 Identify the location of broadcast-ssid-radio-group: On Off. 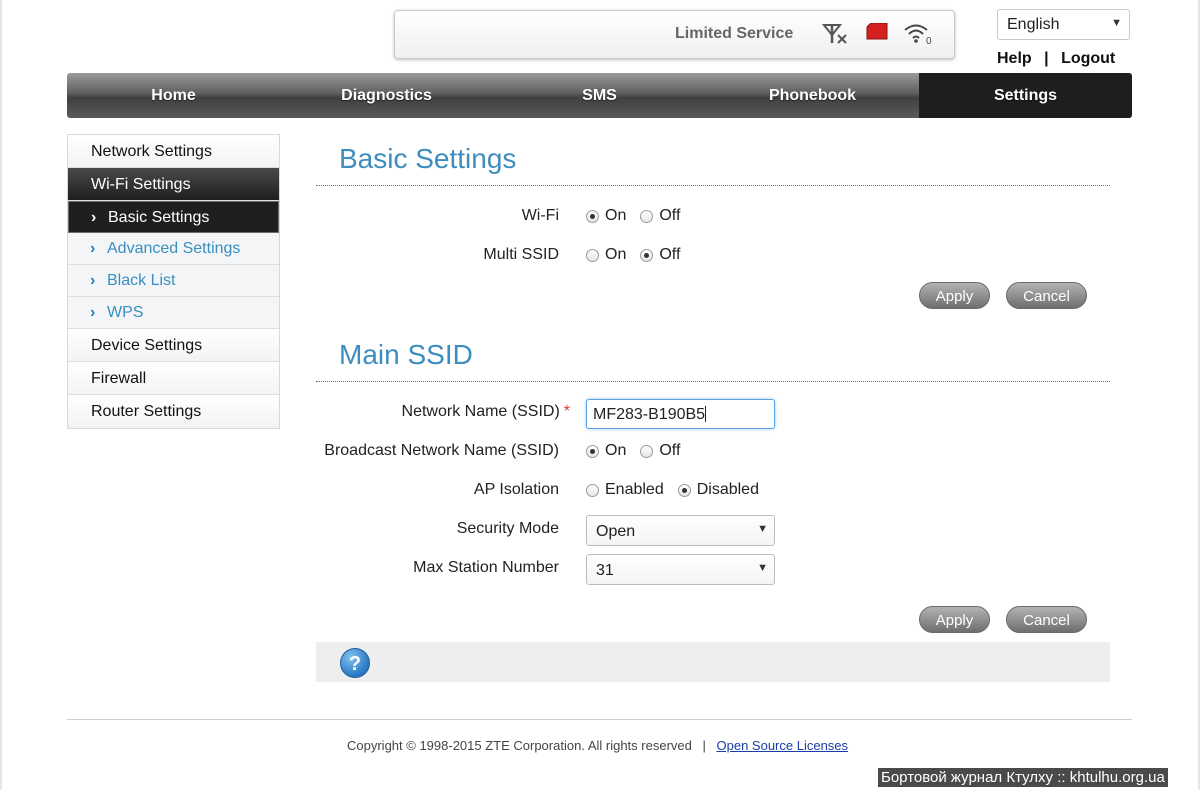
(640, 451).